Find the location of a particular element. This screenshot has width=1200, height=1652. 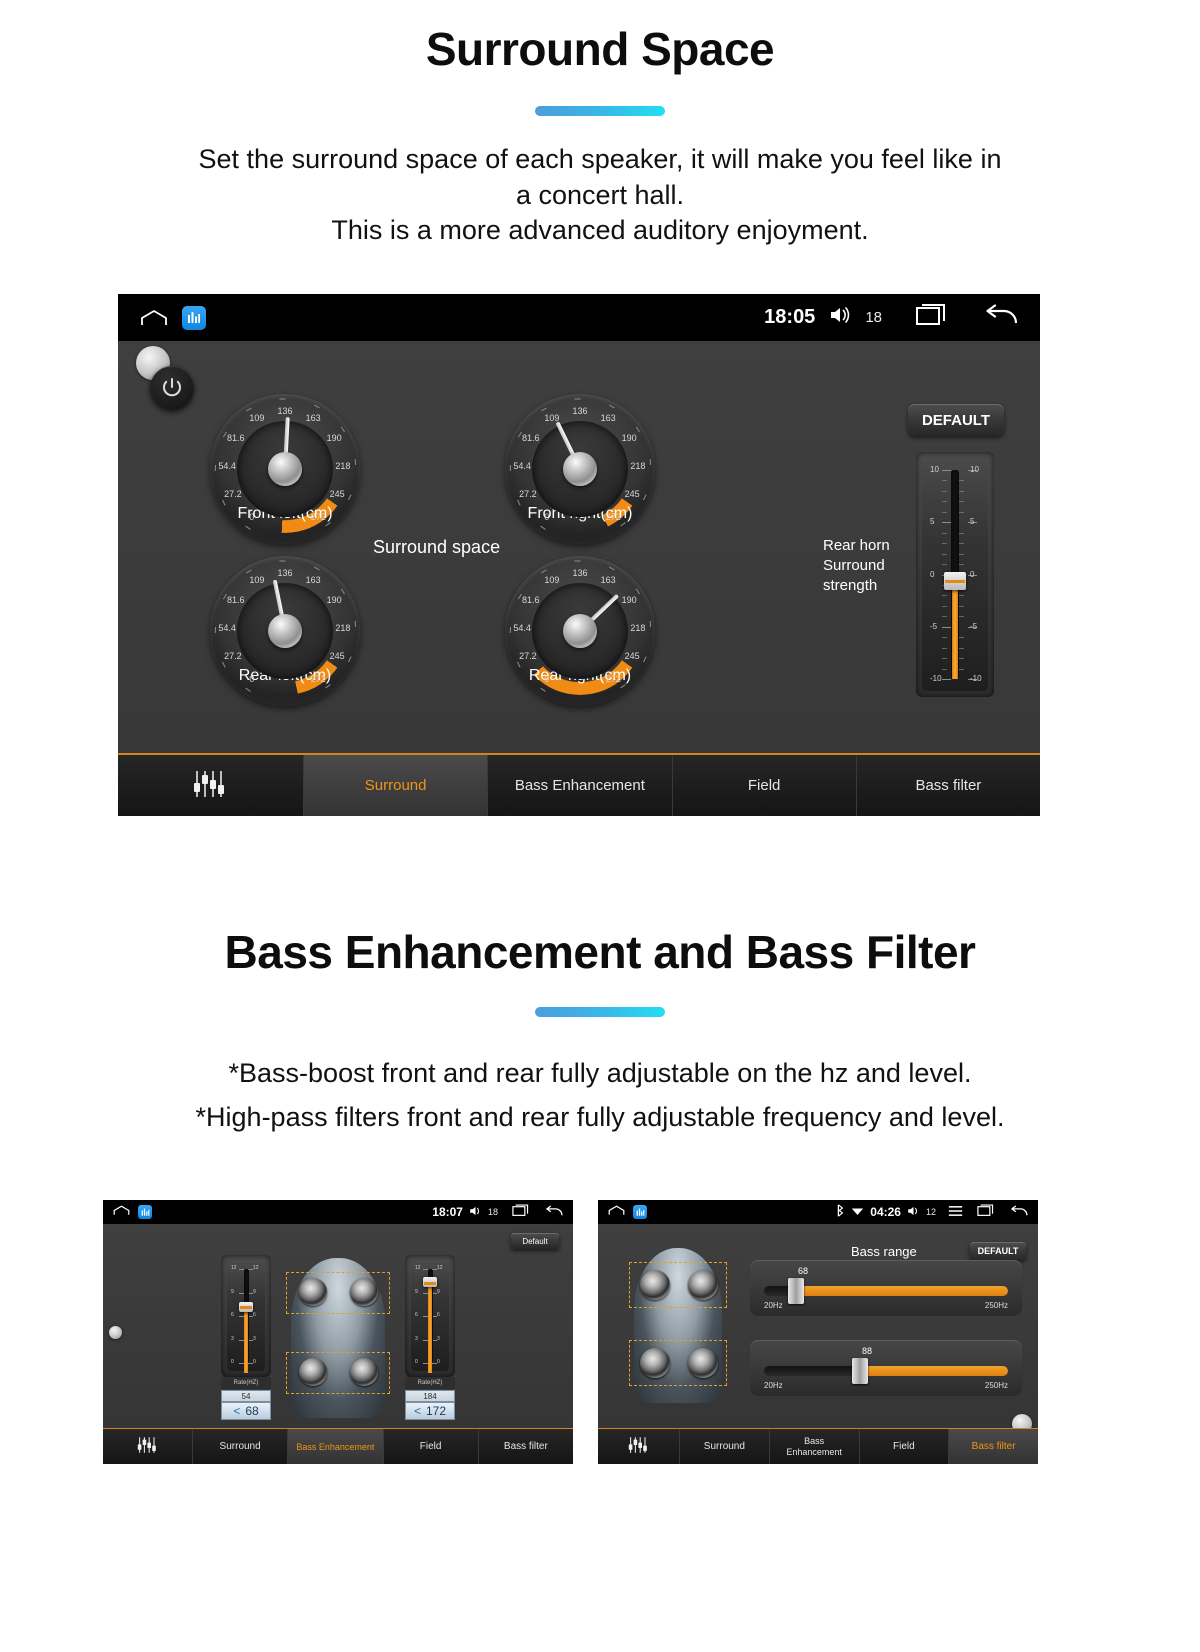

dial-scale-label: 81.6 is located at coordinates (531, 600).